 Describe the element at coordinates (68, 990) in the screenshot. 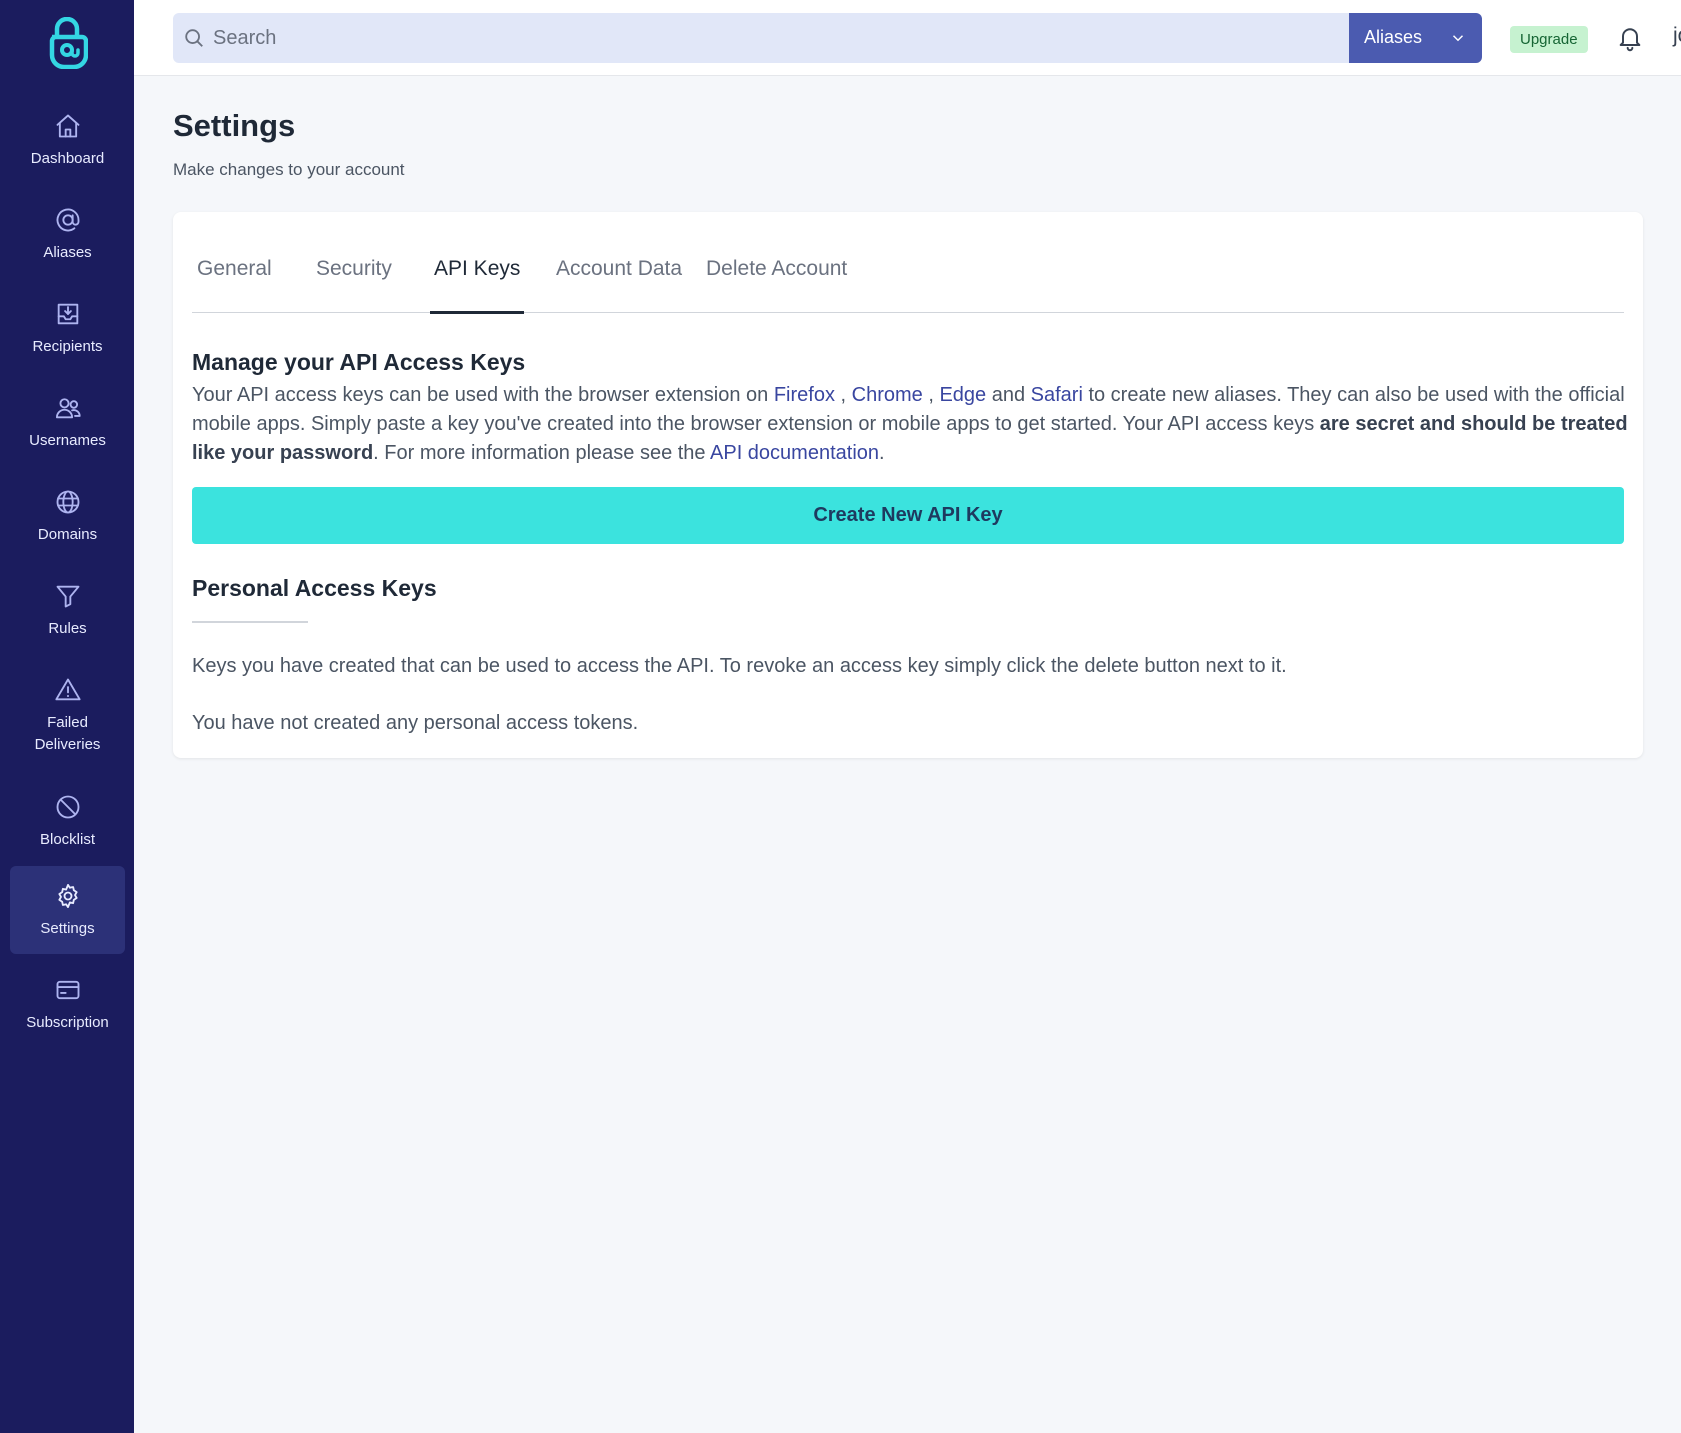

I see `credit-card-icon` at that location.